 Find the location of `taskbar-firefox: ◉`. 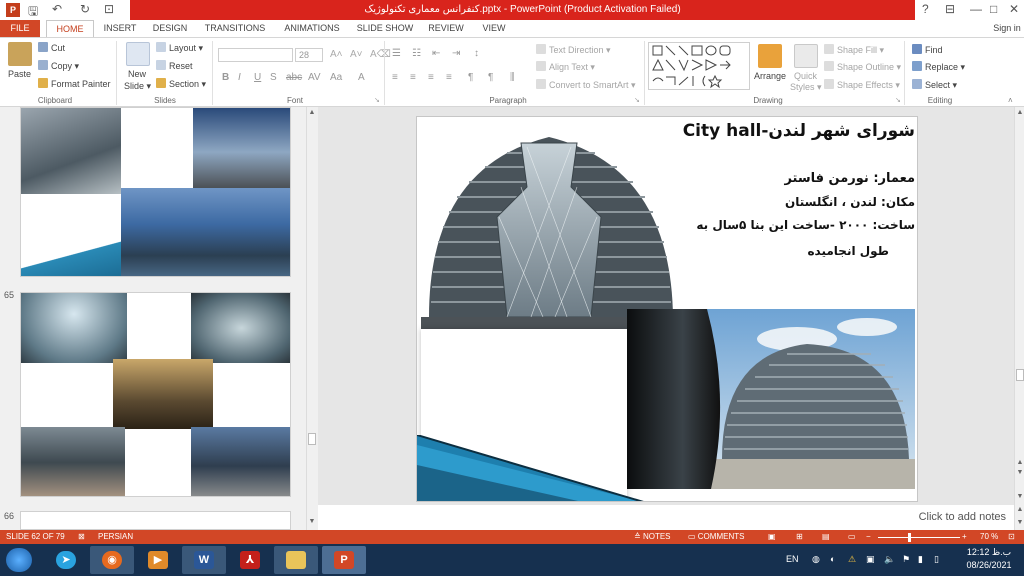

taskbar-firefox: ◉ is located at coordinates (112, 560).